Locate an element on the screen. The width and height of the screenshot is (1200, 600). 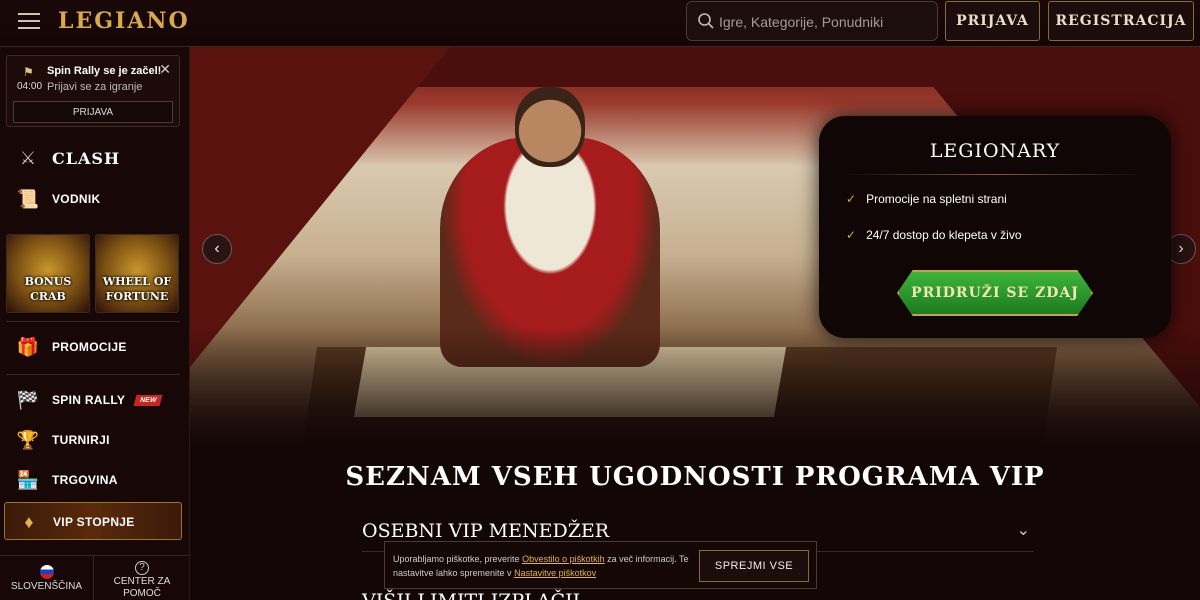
sidebar-item-trgovina: 🏪 TRGOVINA is located at coordinates (66, 480).